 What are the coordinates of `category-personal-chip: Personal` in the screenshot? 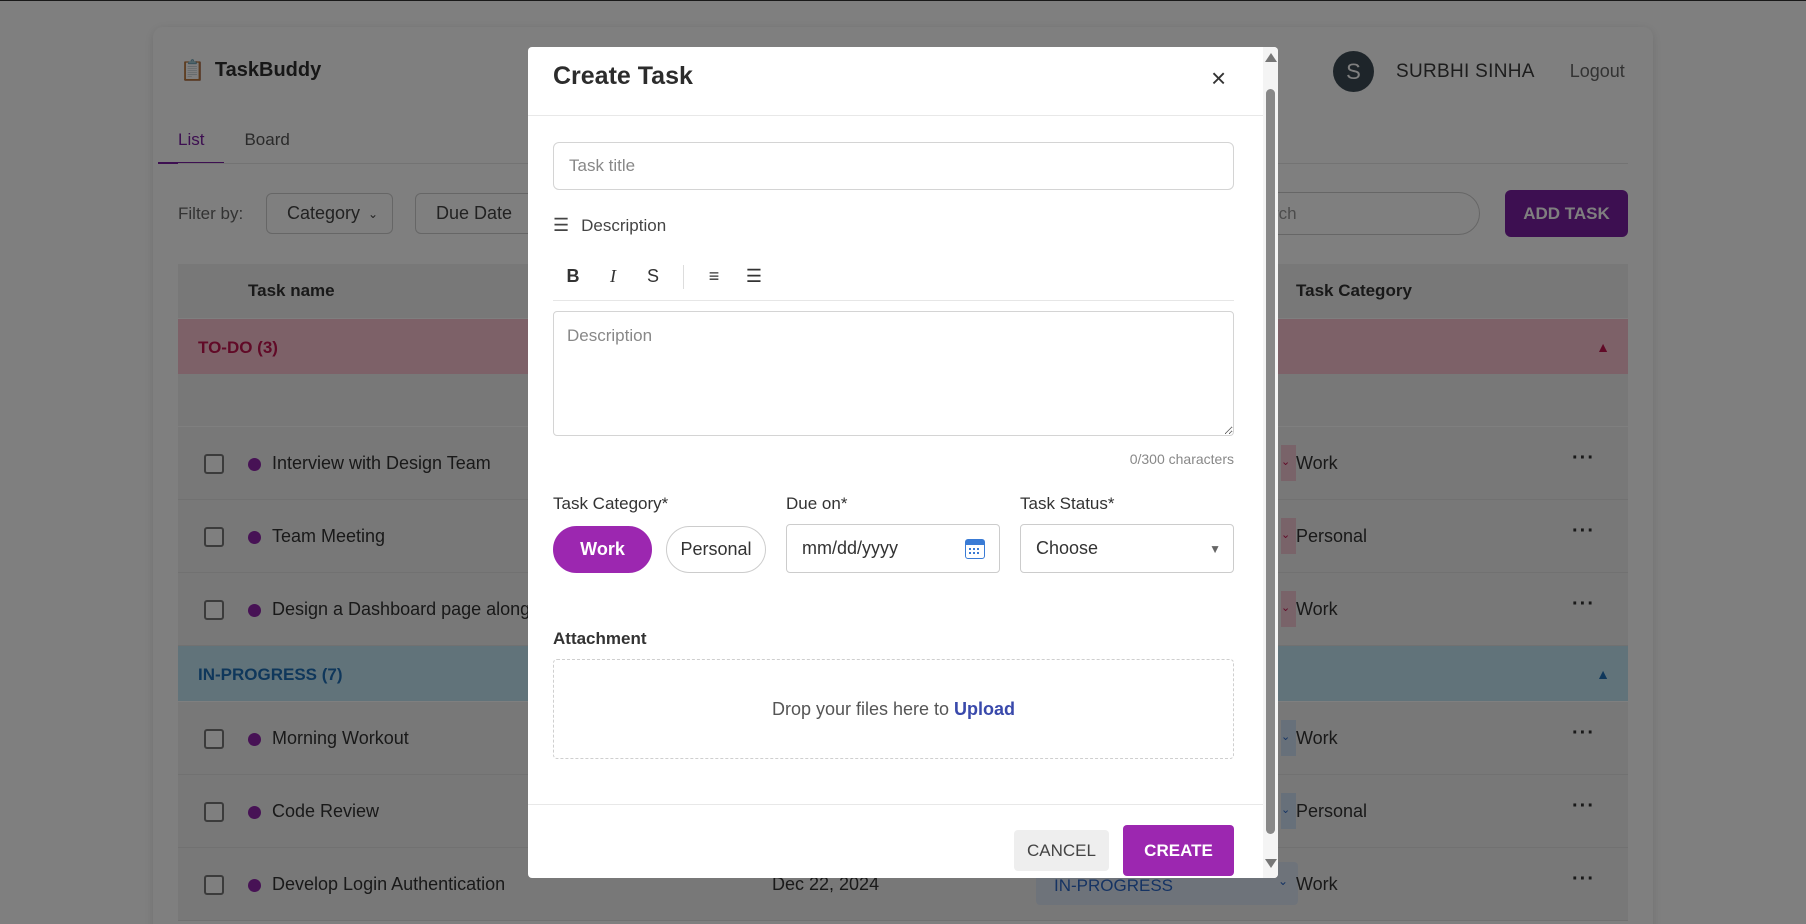 It's located at (716, 549).